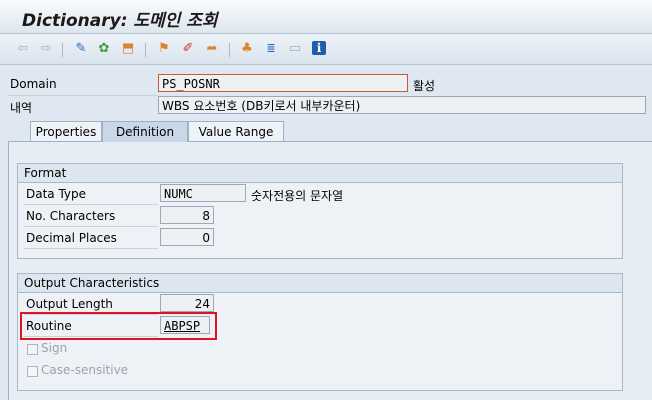 Image resolution: width=652 pixels, height=400 pixels. What do you see at coordinates (187, 237) in the screenshot?
I see `decimal-places-field: 0` at bounding box center [187, 237].